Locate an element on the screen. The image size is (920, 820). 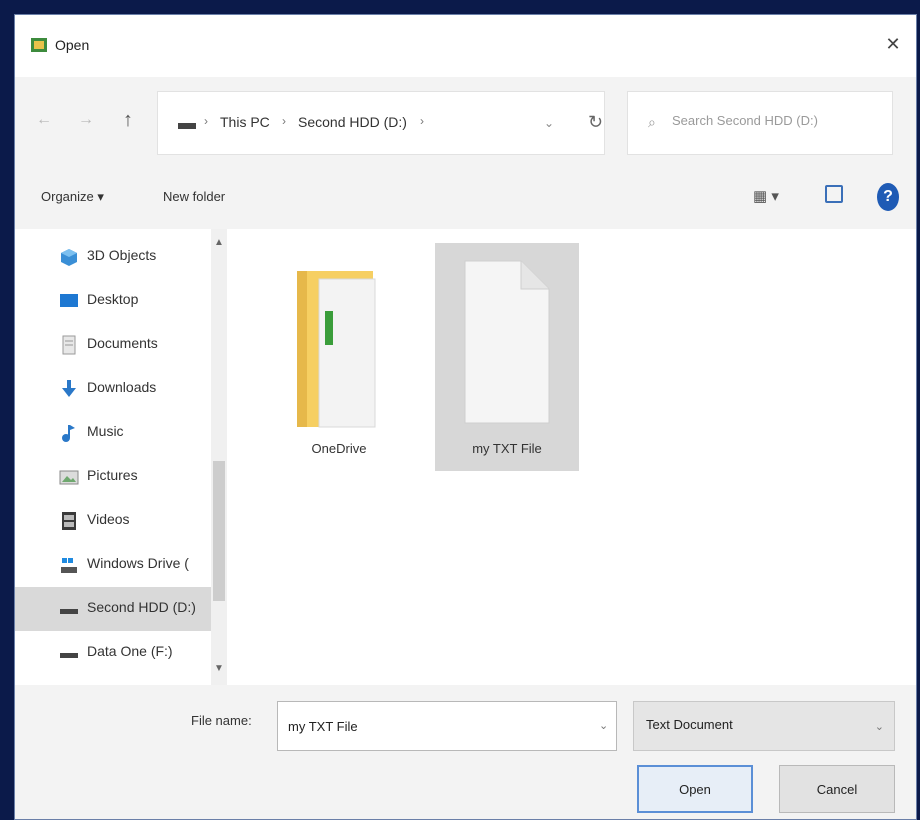
sidebar-item-label: Desktop is located at coordinates (113, 299).